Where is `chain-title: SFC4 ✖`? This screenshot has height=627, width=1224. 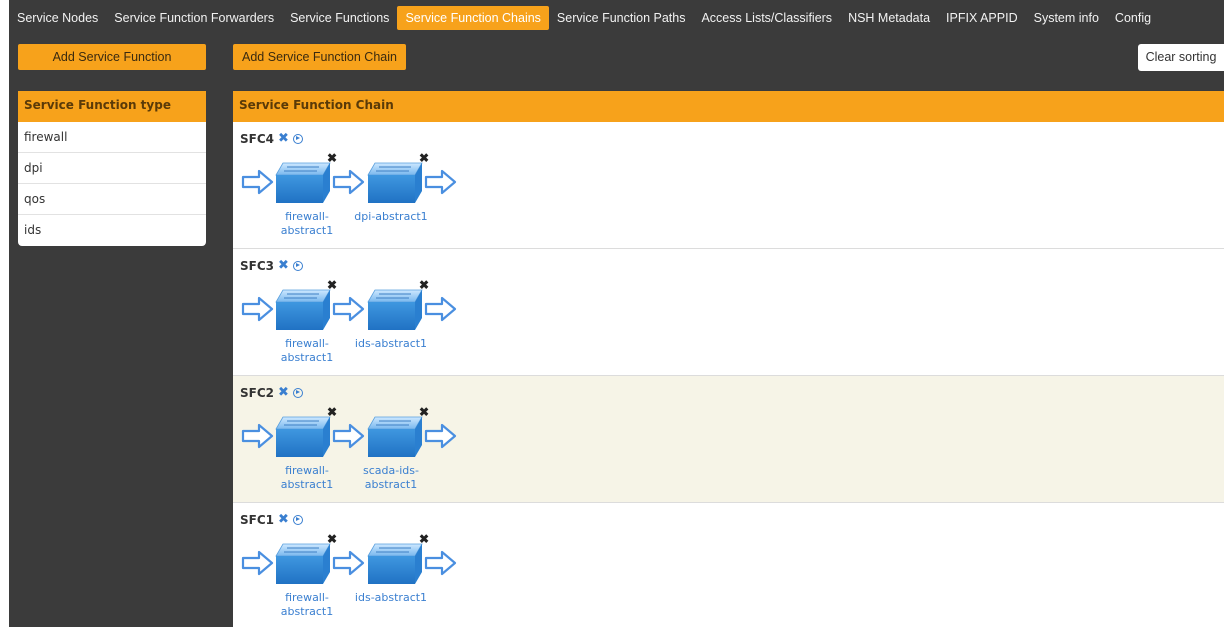
chain-title: SFC4 ✖ is located at coordinates (271, 138).